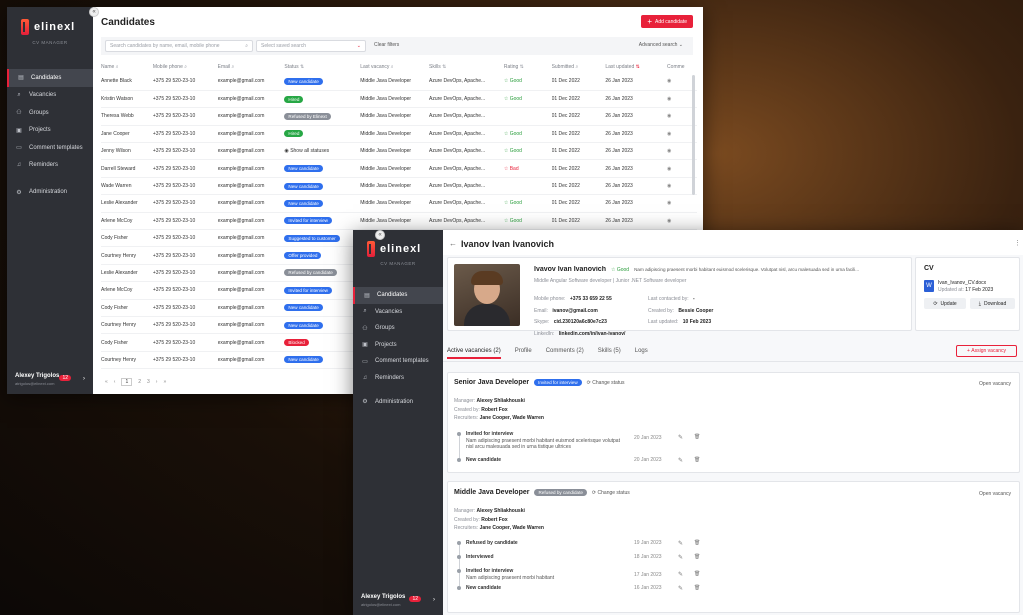 The height and width of the screenshot is (615, 1023). What do you see at coordinates (986, 351) in the screenshot?
I see `assign-vacancy-button: + Assign vacancy` at bounding box center [986, 351].